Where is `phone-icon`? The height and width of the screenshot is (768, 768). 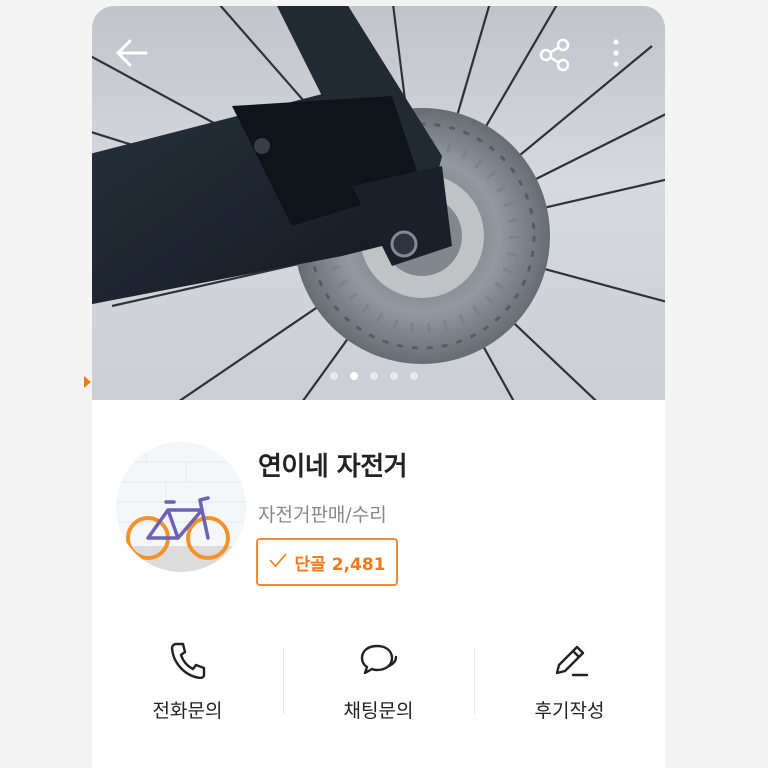 phone-icon is located at coordinates (188, 660).